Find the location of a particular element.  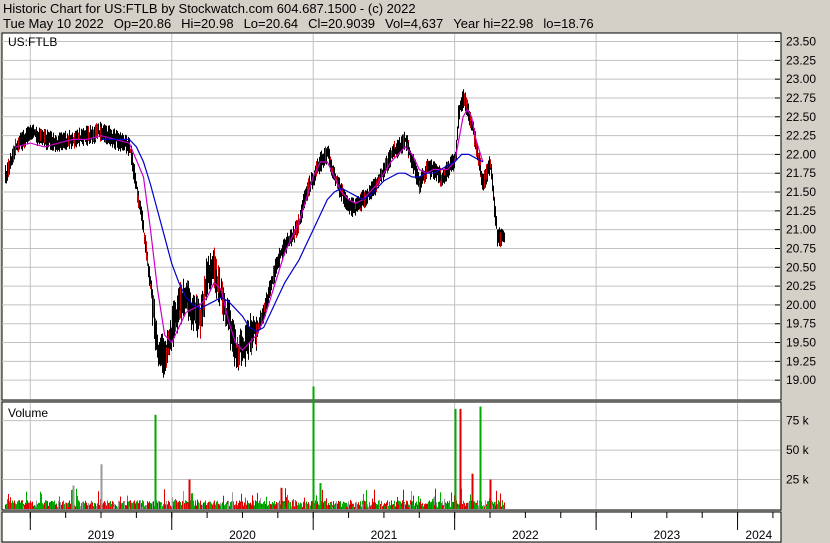

year-label: 2019 is located at coordinates (101, 535).